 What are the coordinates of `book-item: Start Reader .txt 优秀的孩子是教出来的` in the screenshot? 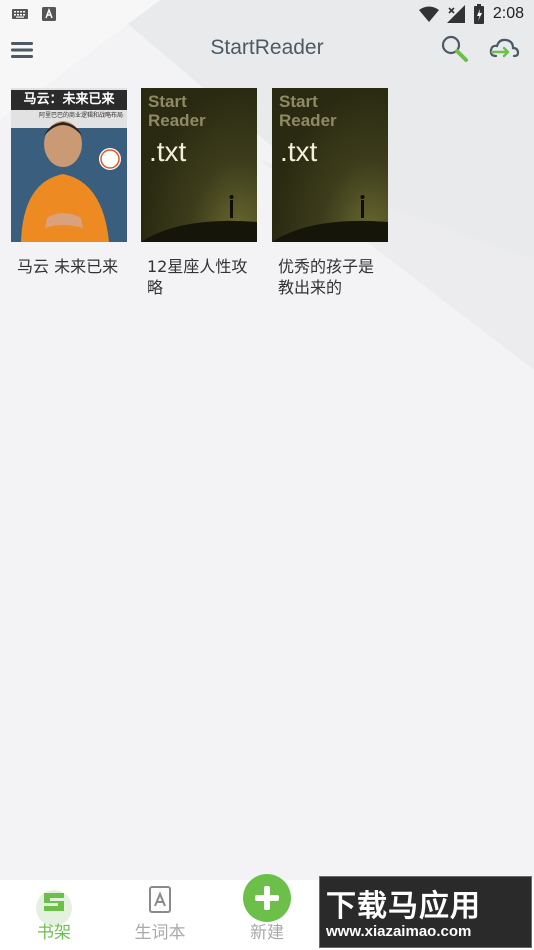 It's located at (330, 193).